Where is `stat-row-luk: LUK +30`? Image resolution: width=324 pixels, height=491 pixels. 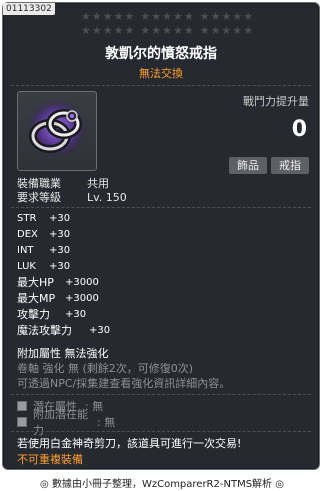 stat-row-luk: LUK +30 is located at coordinates (63, 267).